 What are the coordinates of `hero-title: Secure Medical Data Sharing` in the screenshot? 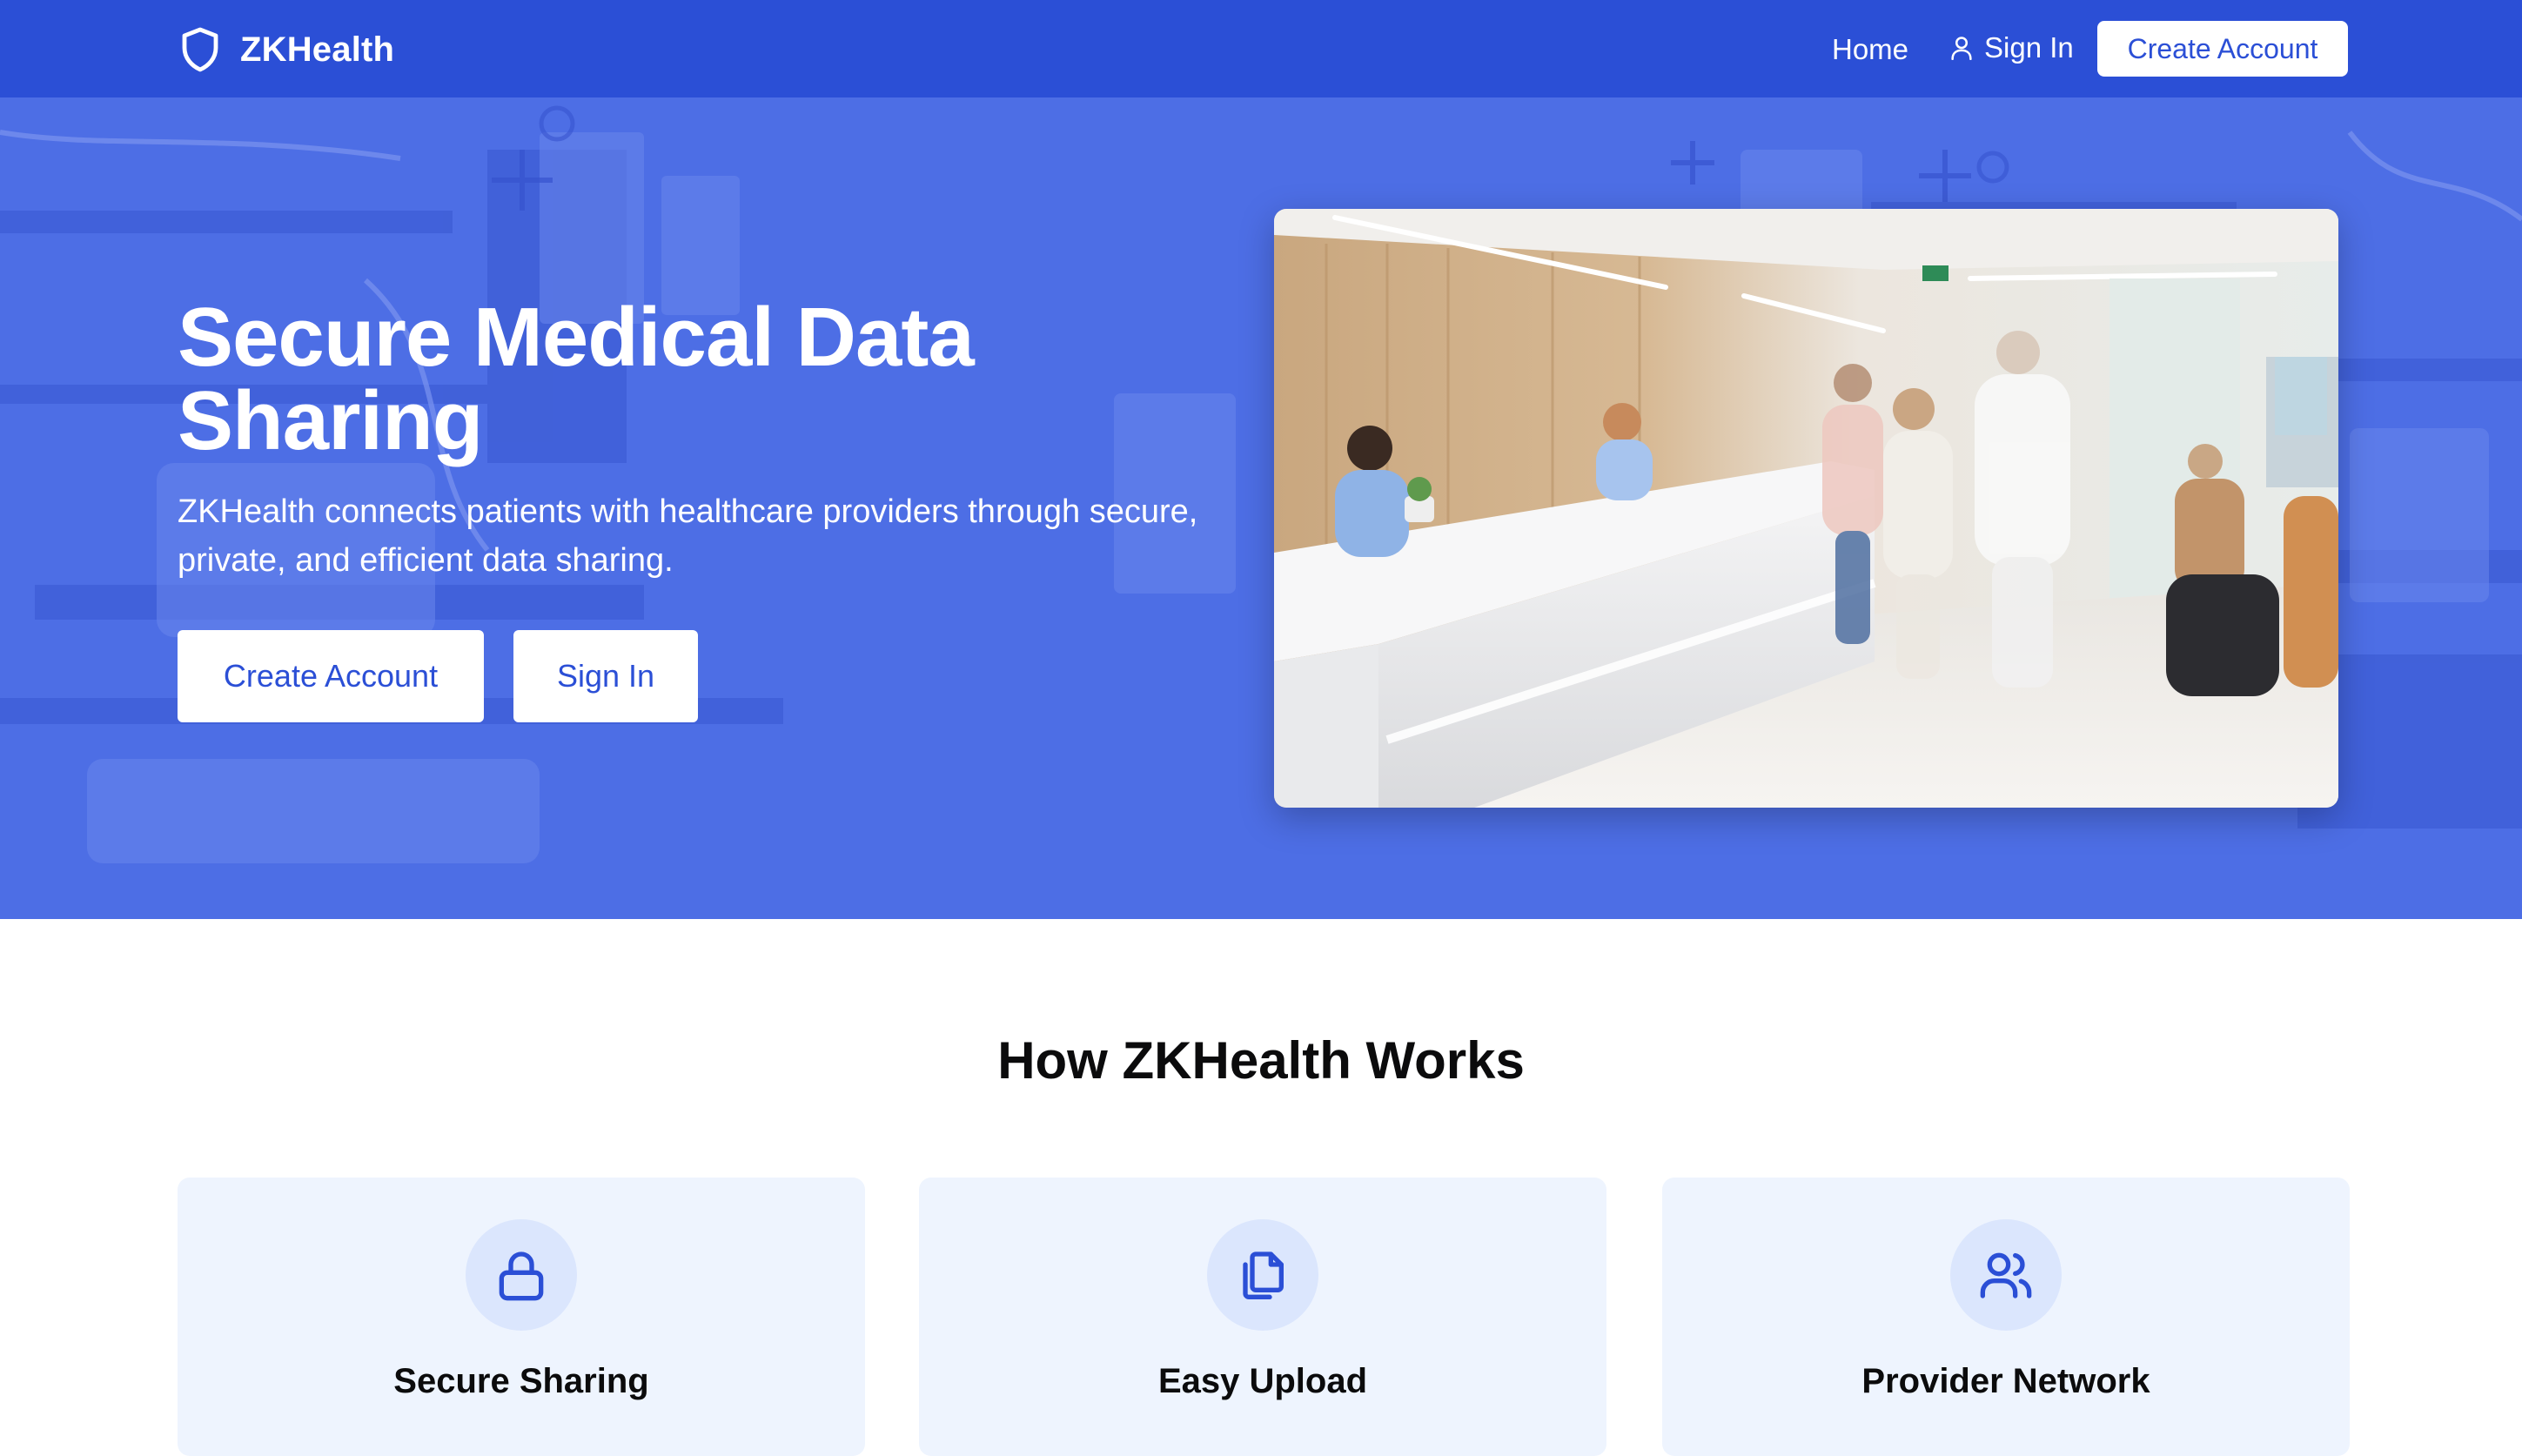 It's located at (576, 379).